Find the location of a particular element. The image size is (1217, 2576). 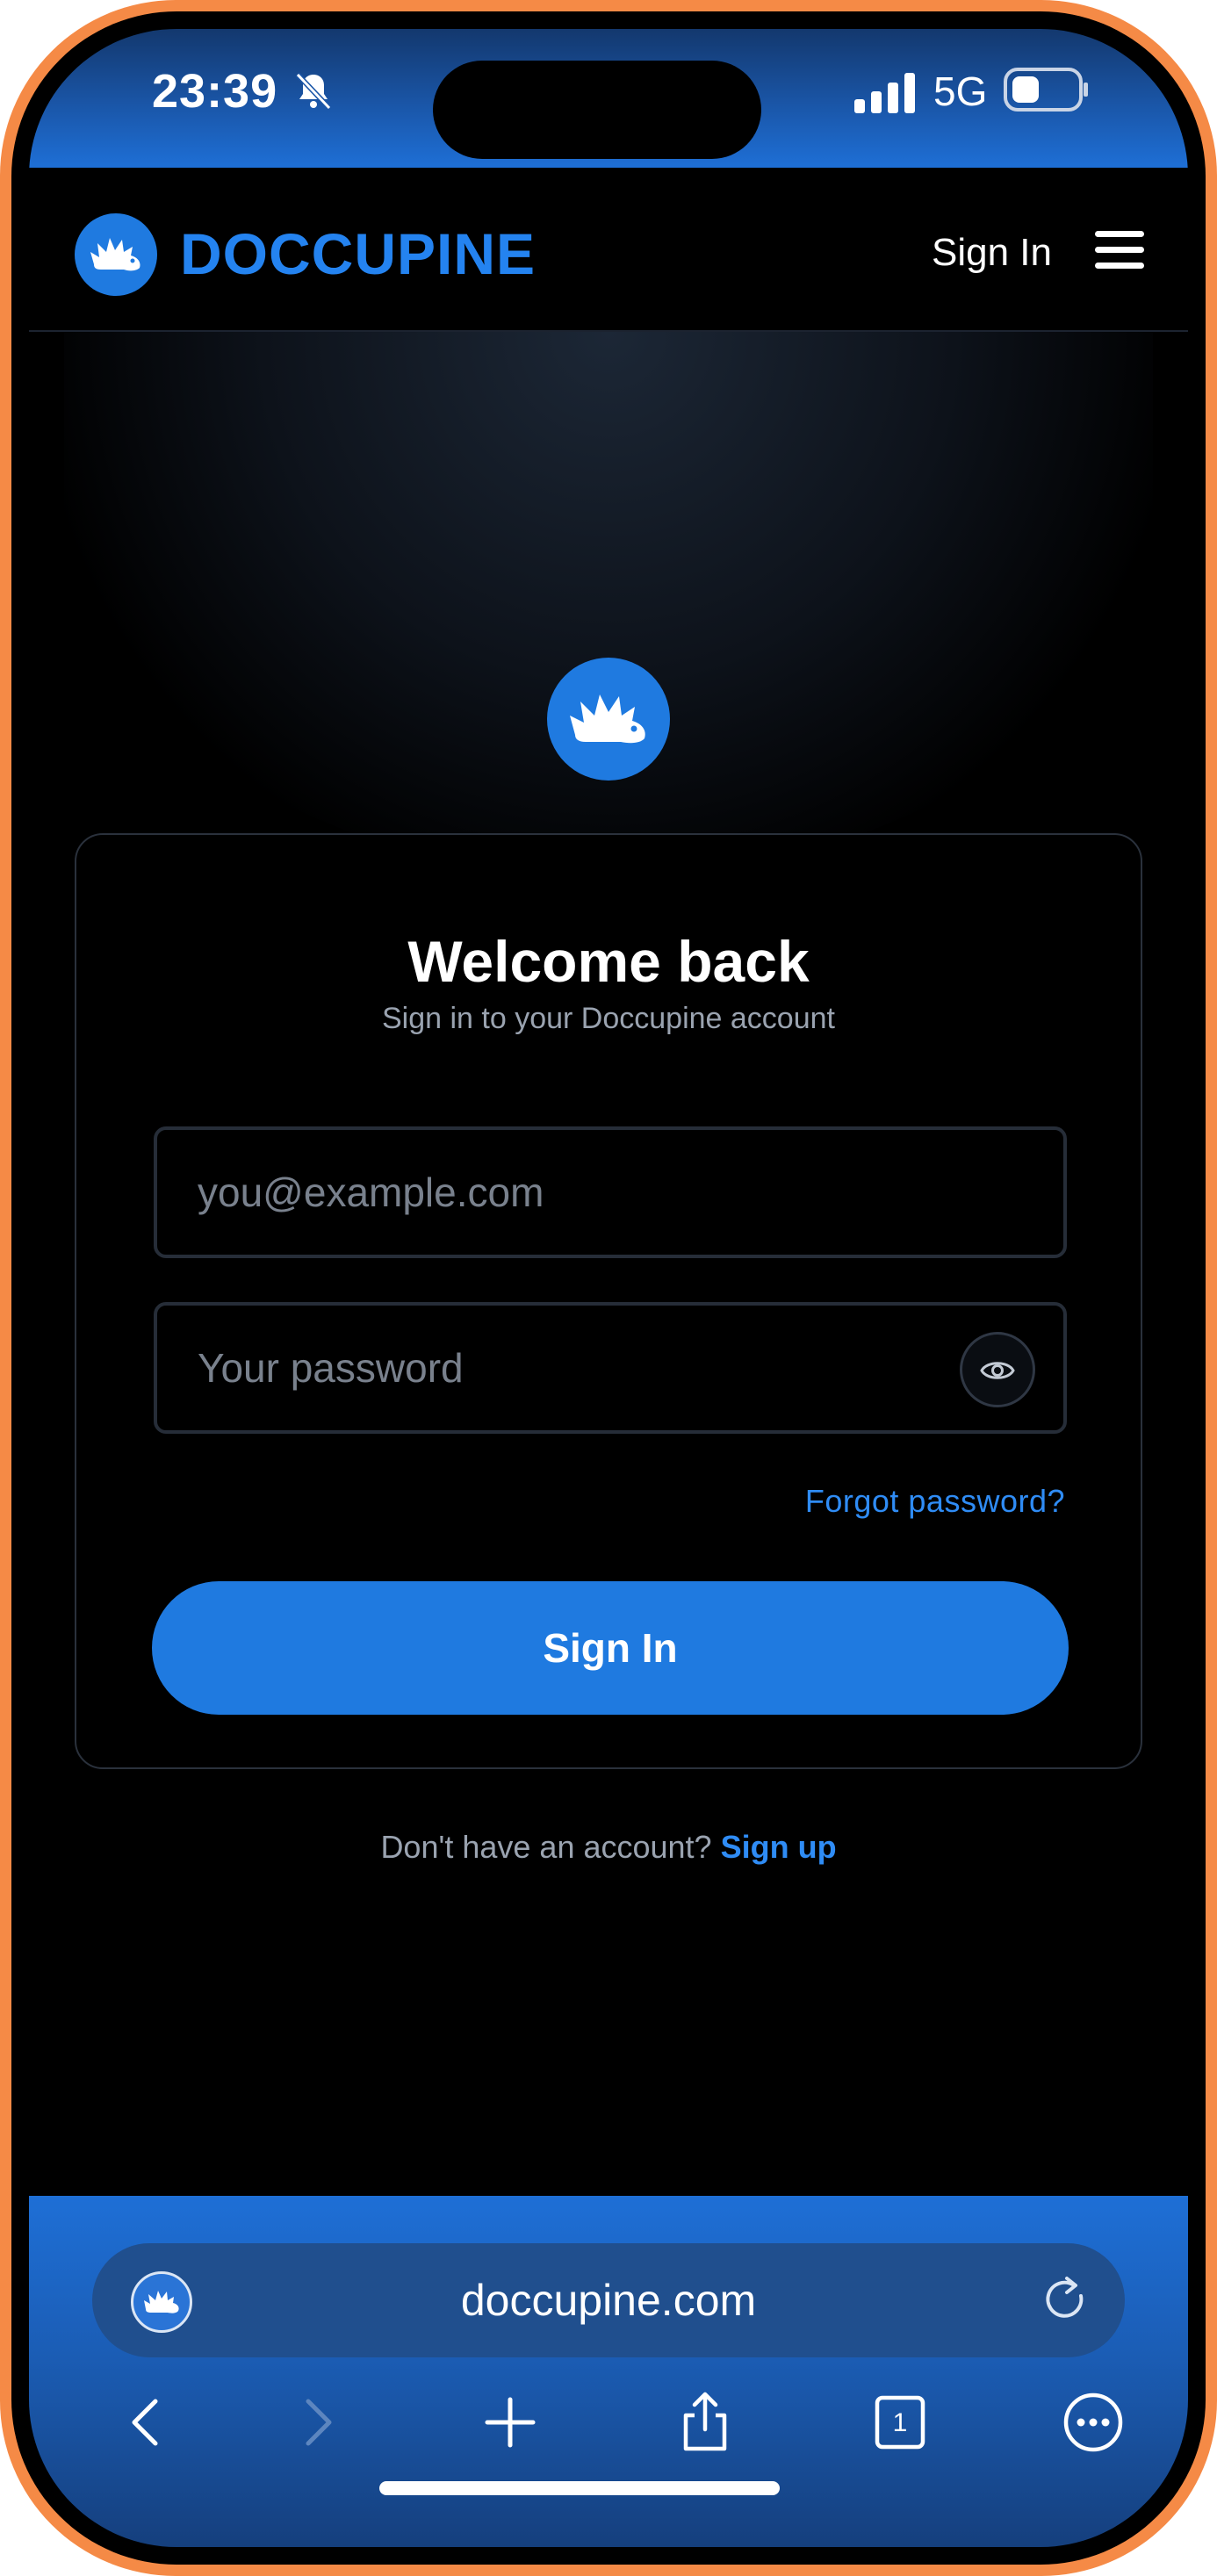

network-label: 5G is located at coordinates (961, 91).